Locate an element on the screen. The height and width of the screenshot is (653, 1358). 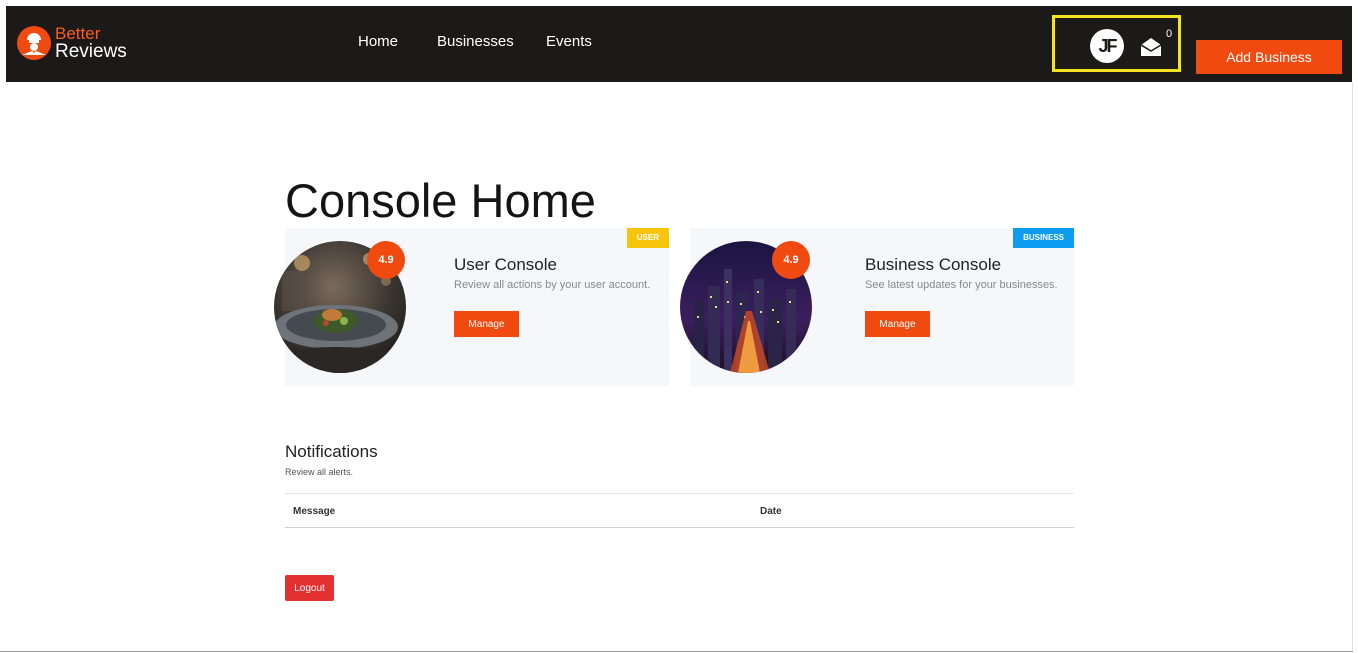
mail-count-badge: 0 is located at coordinates (1169, 34).